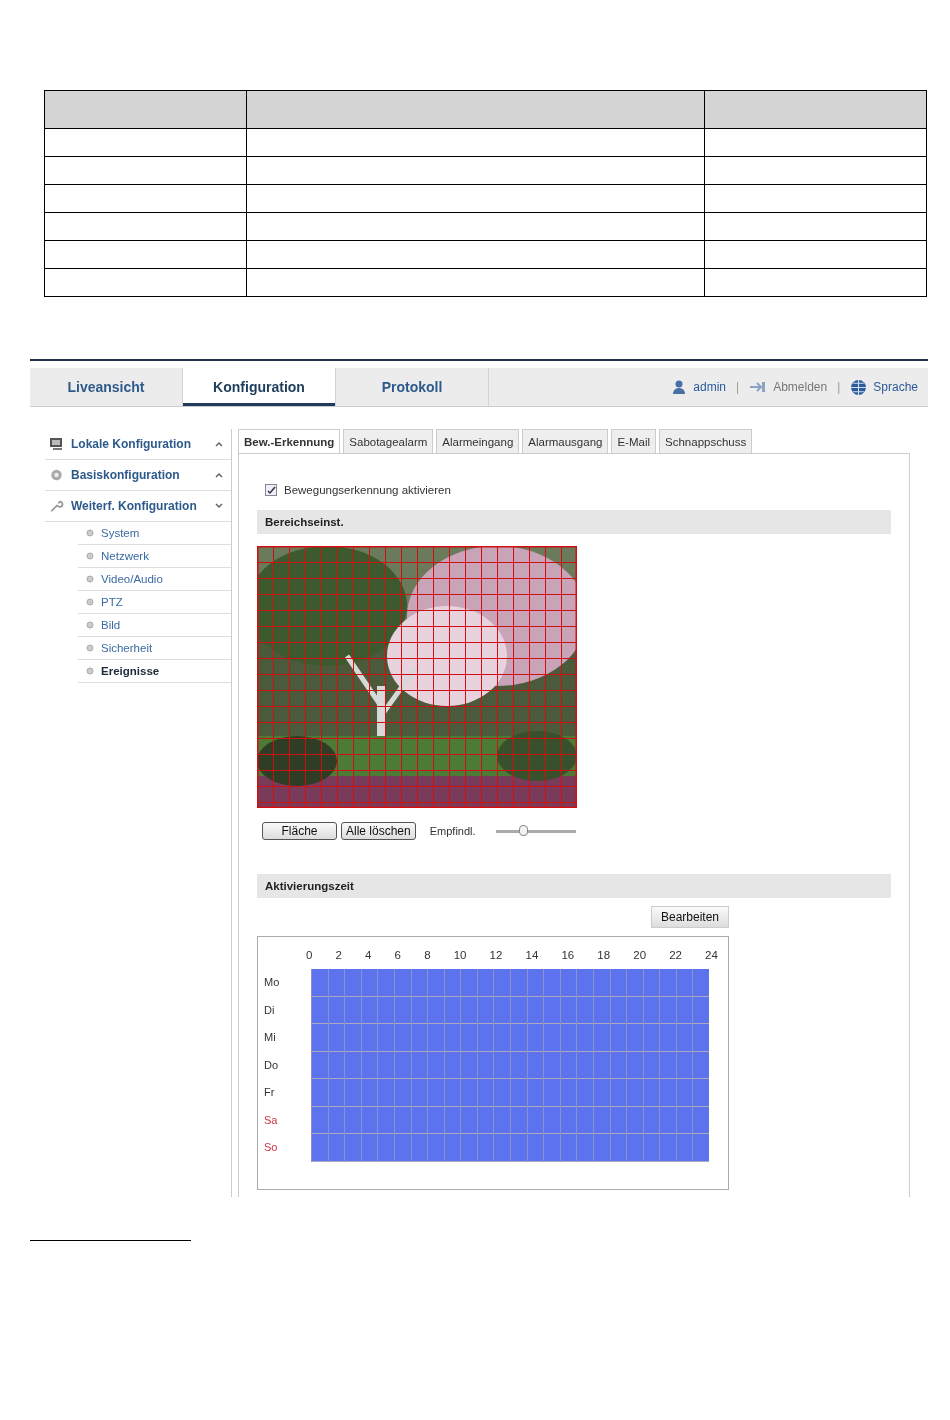  What do you see at coordinates (452, 831) in the screenshot?
I see `sensitivity-label: Empfindl.` at bounding box center [452, 831].